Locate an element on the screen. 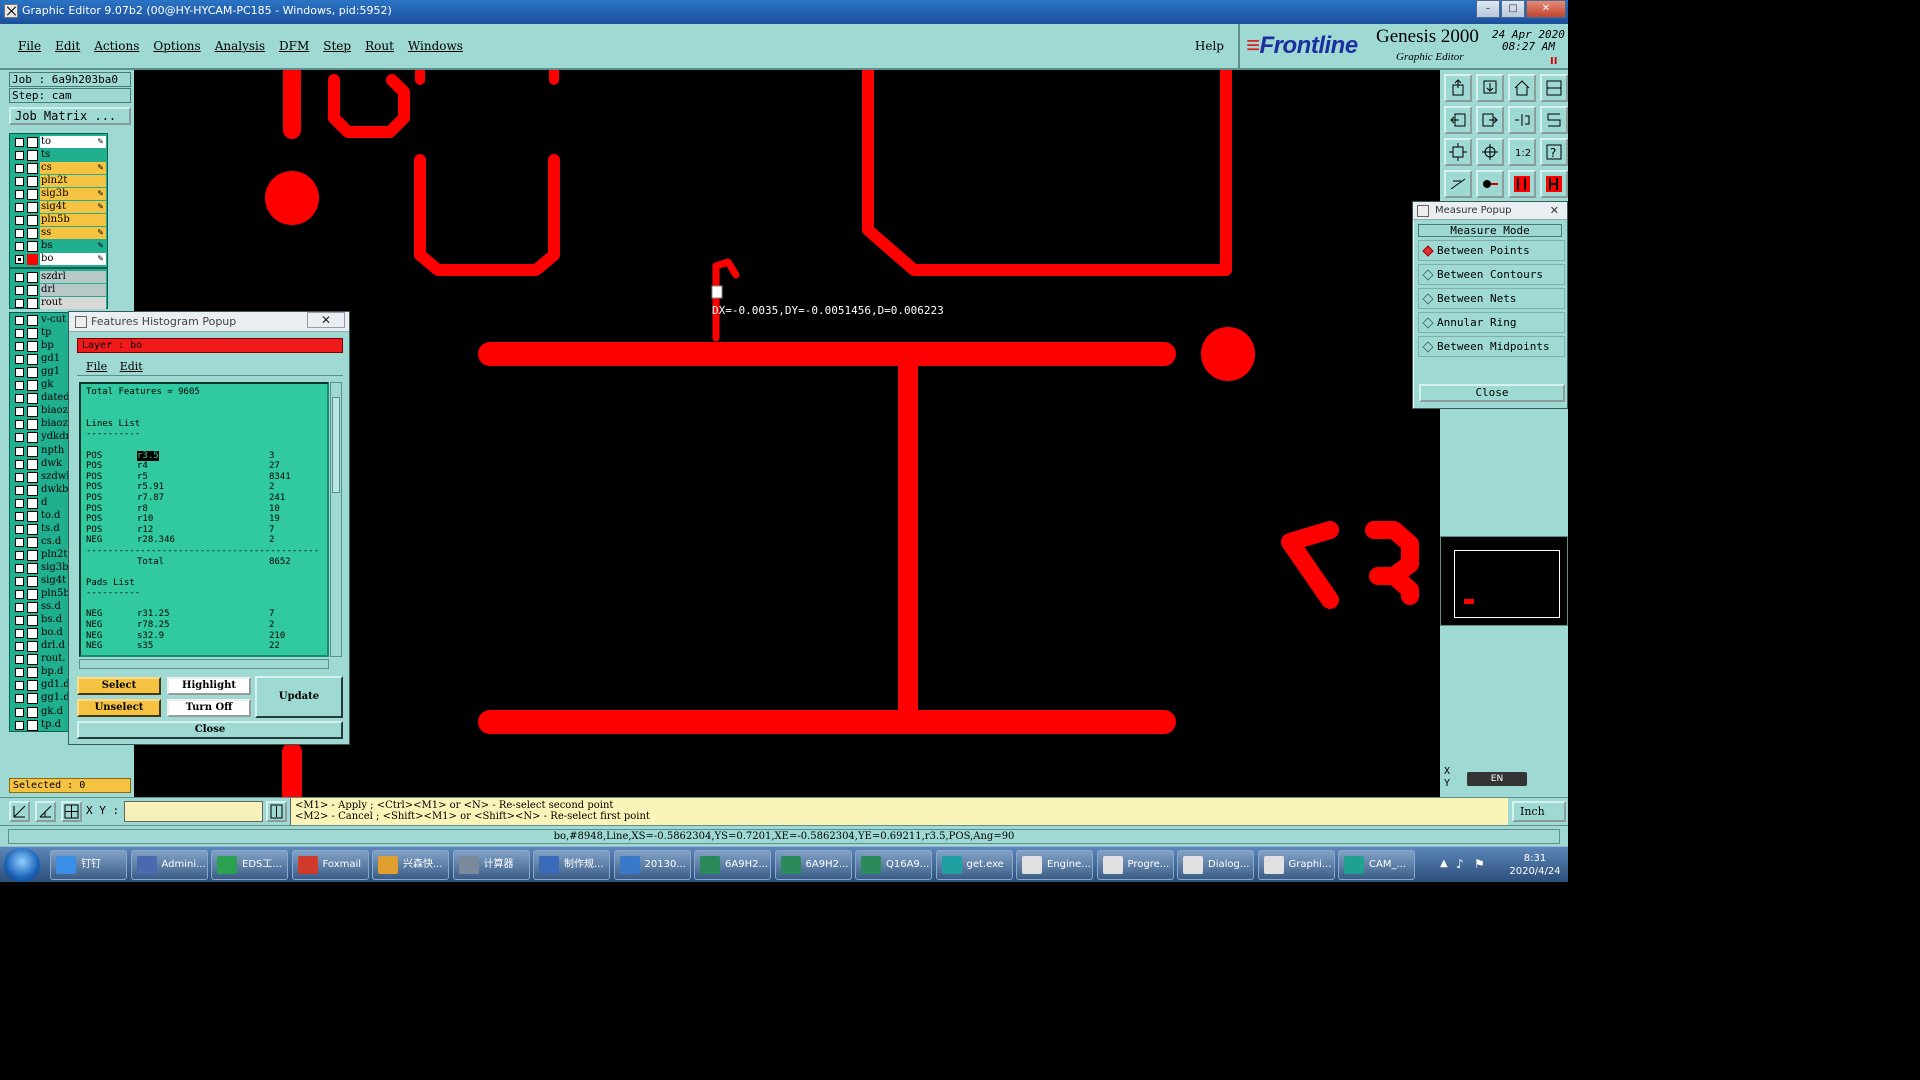  histogram-row: POS r5.91 2 is located at coordinates (206, 487).